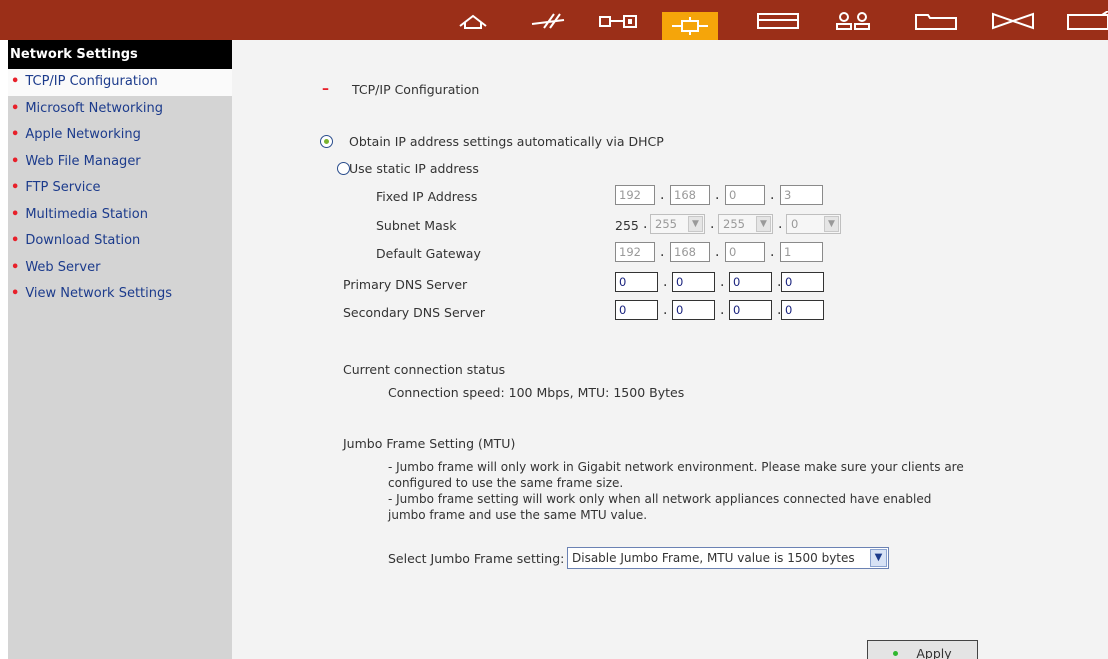 This screenshot has width=1108, height=659. I want to click on sidebar-item-label: Web File Manager, so click(83, 161).